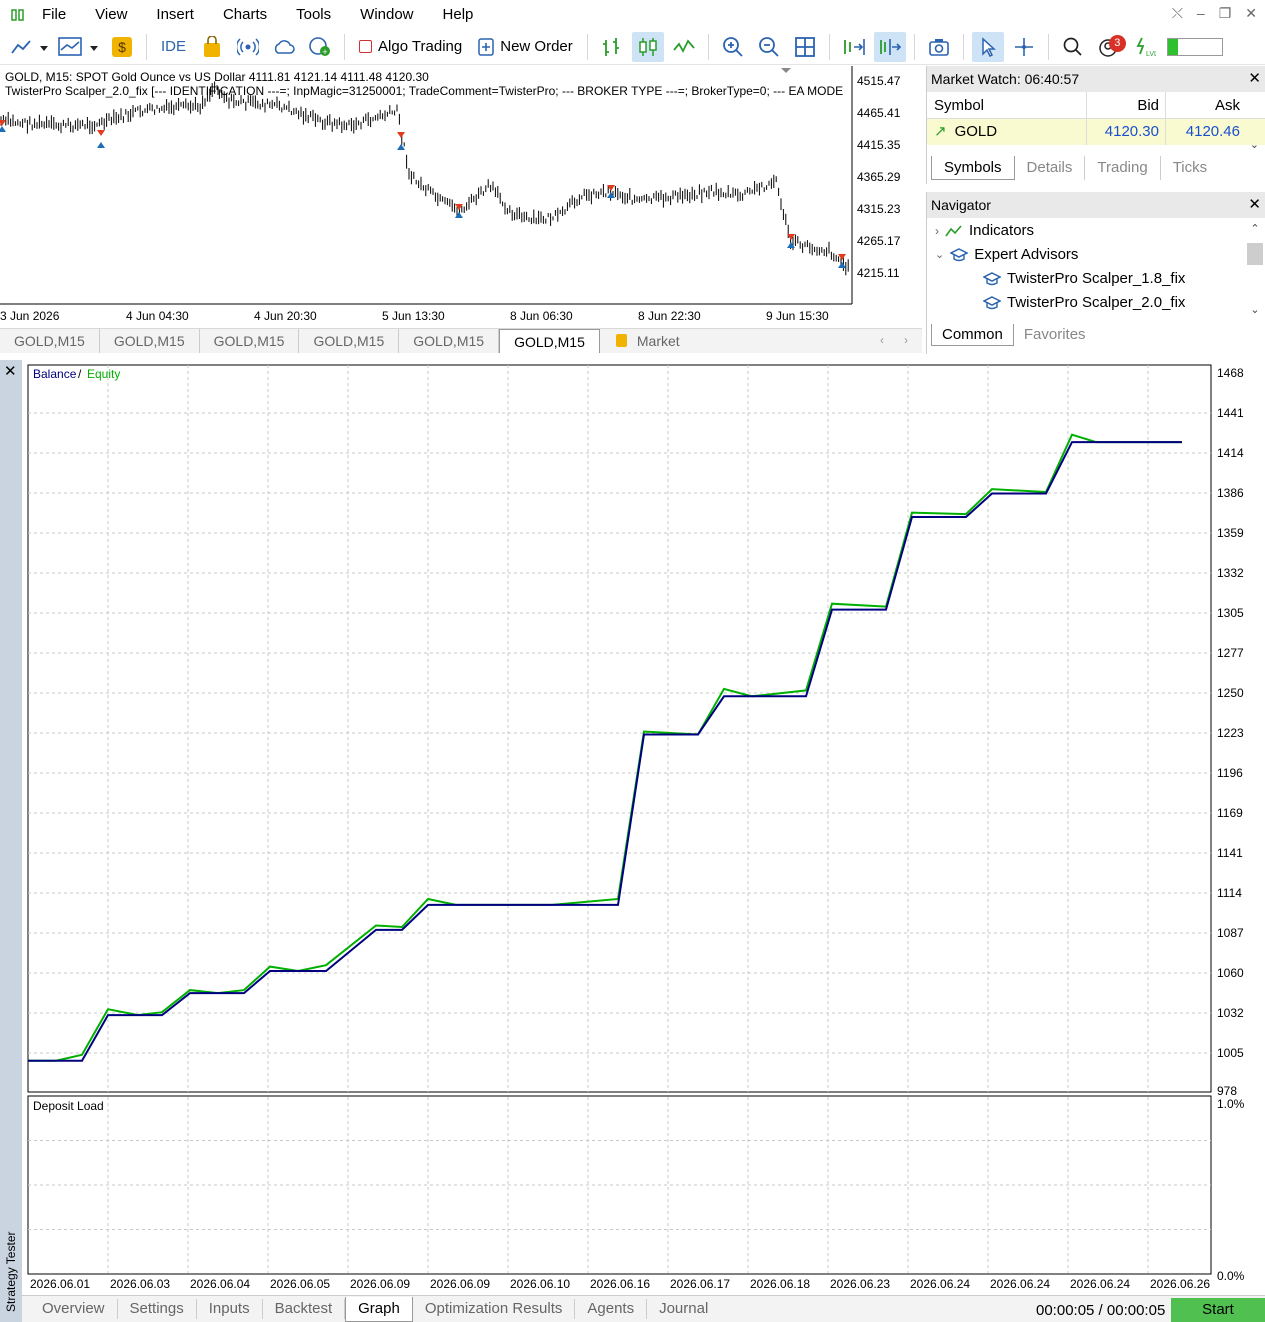 This screenshot has width=1265, height=1322. Describe the element at coordinates (1145, 47) in the screenshot. I see `signal-level-icon: LVL` at that location.